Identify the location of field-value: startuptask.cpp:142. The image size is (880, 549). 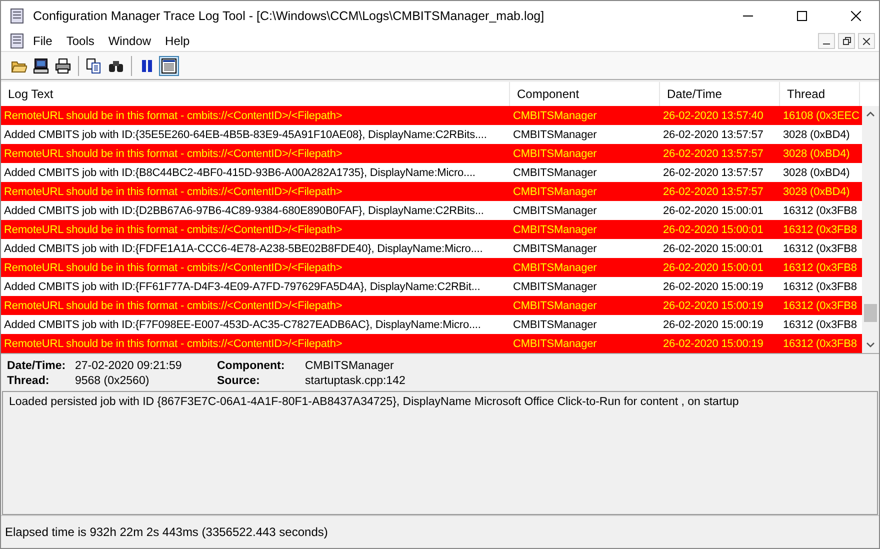
(355, 381).